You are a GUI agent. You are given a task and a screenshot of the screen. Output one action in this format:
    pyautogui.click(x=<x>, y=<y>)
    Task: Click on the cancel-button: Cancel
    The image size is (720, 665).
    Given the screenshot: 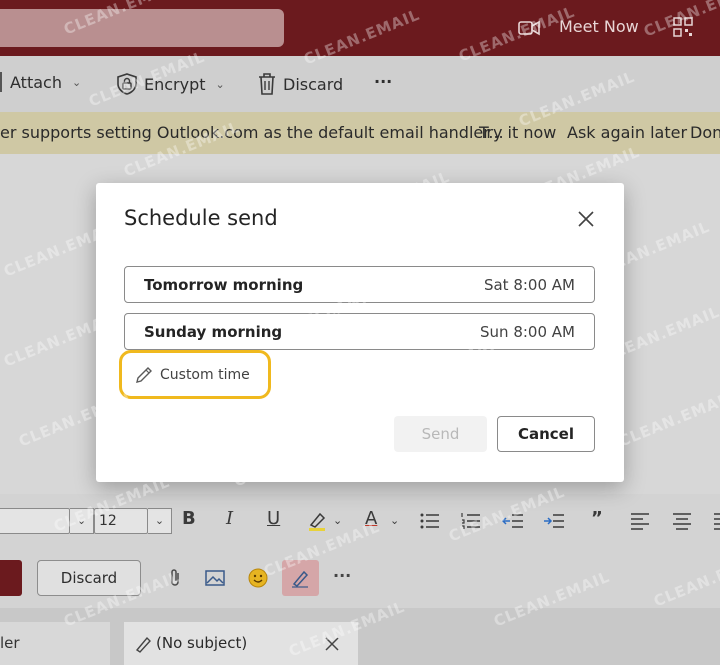 What is the action you would take?
    pyautogui.click(x=546, y=434)
    